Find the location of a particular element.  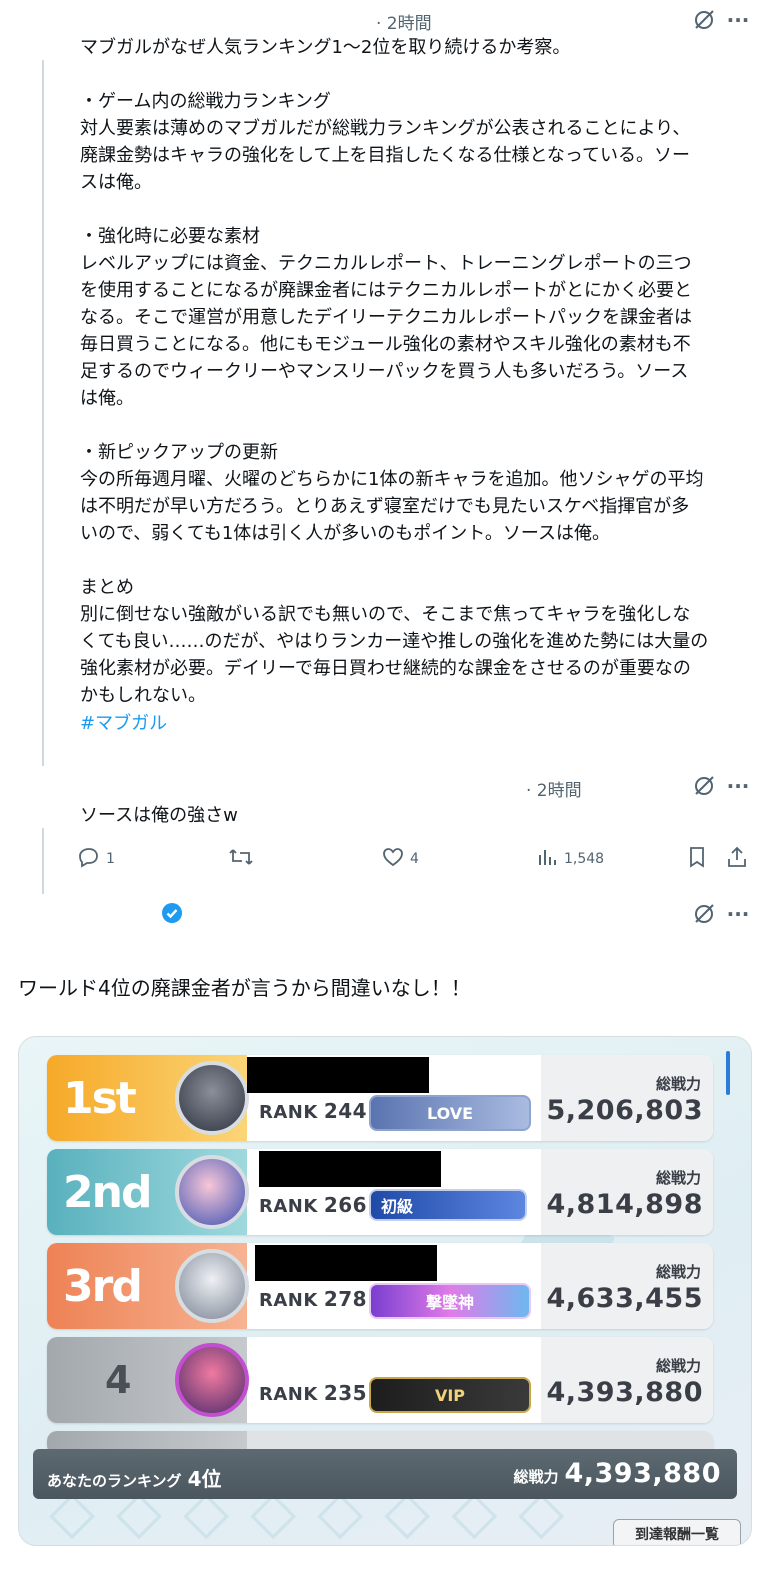

like-button: 4 is located at coordinates (400, 859).